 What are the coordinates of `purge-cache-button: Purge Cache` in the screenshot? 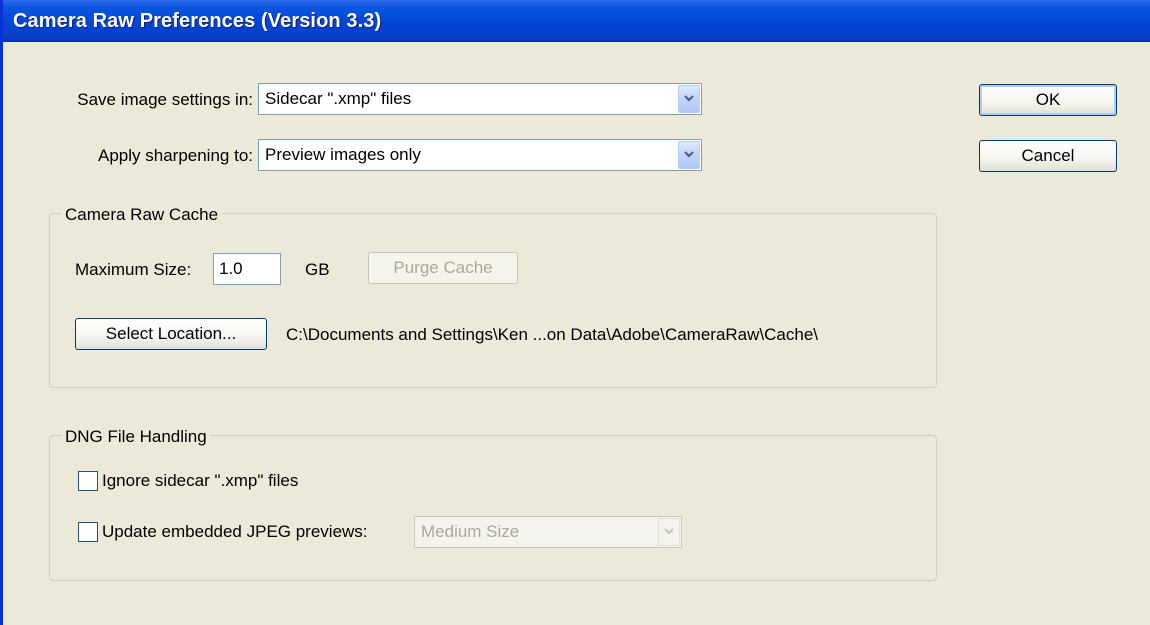 It's located at (443, 268).